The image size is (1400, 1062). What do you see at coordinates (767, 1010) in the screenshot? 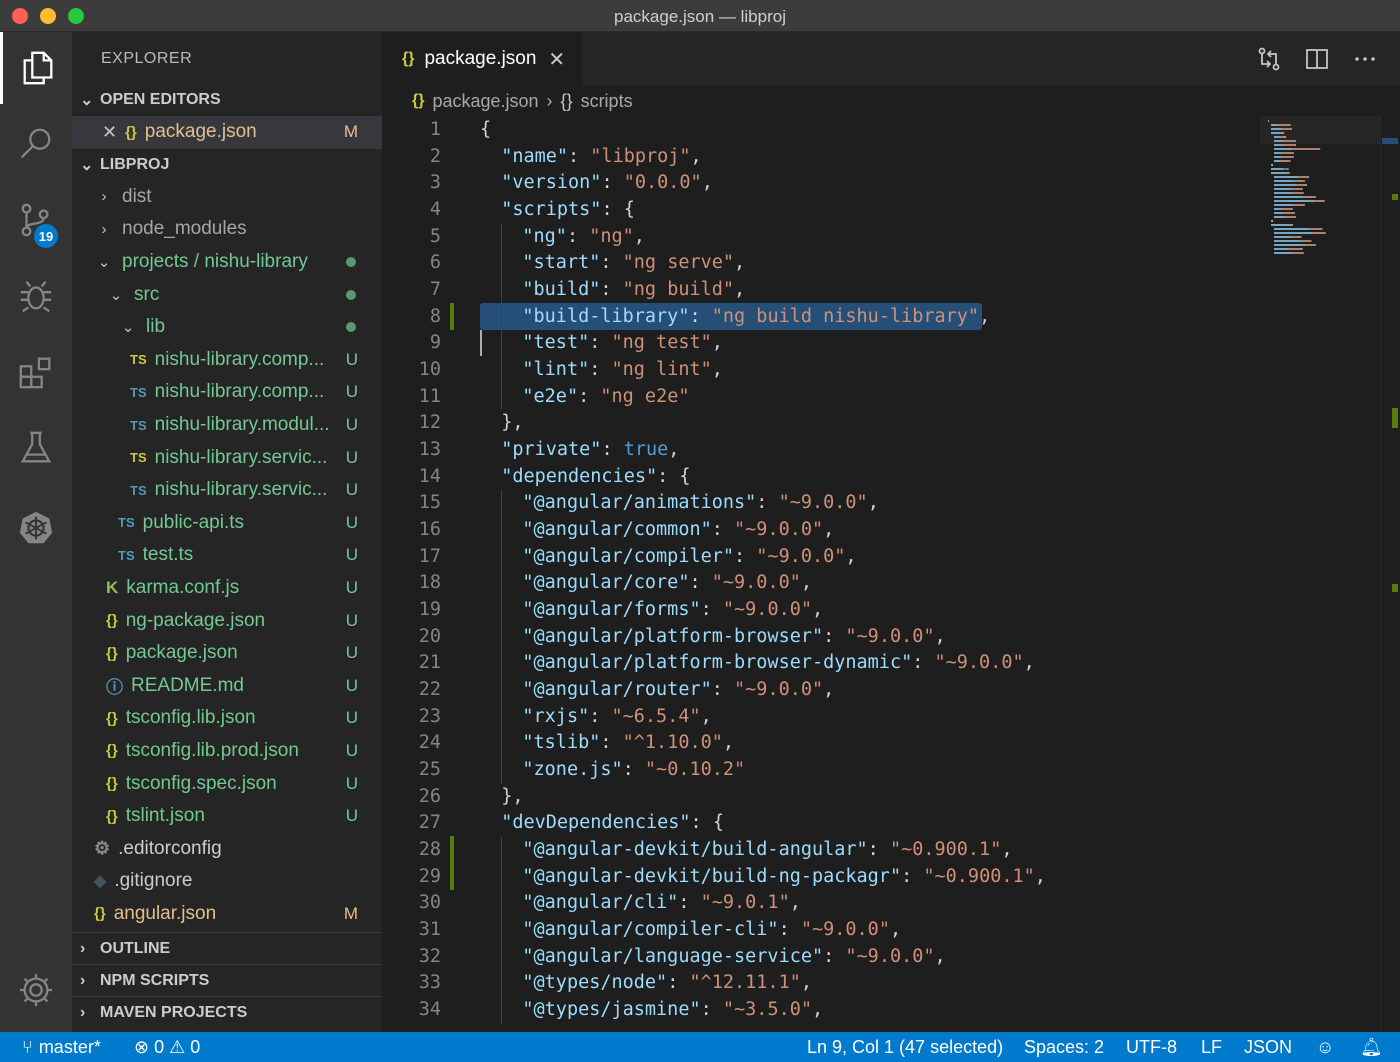
I see `json-string: "~3.5.0"` at bounding box center [767, 1010].